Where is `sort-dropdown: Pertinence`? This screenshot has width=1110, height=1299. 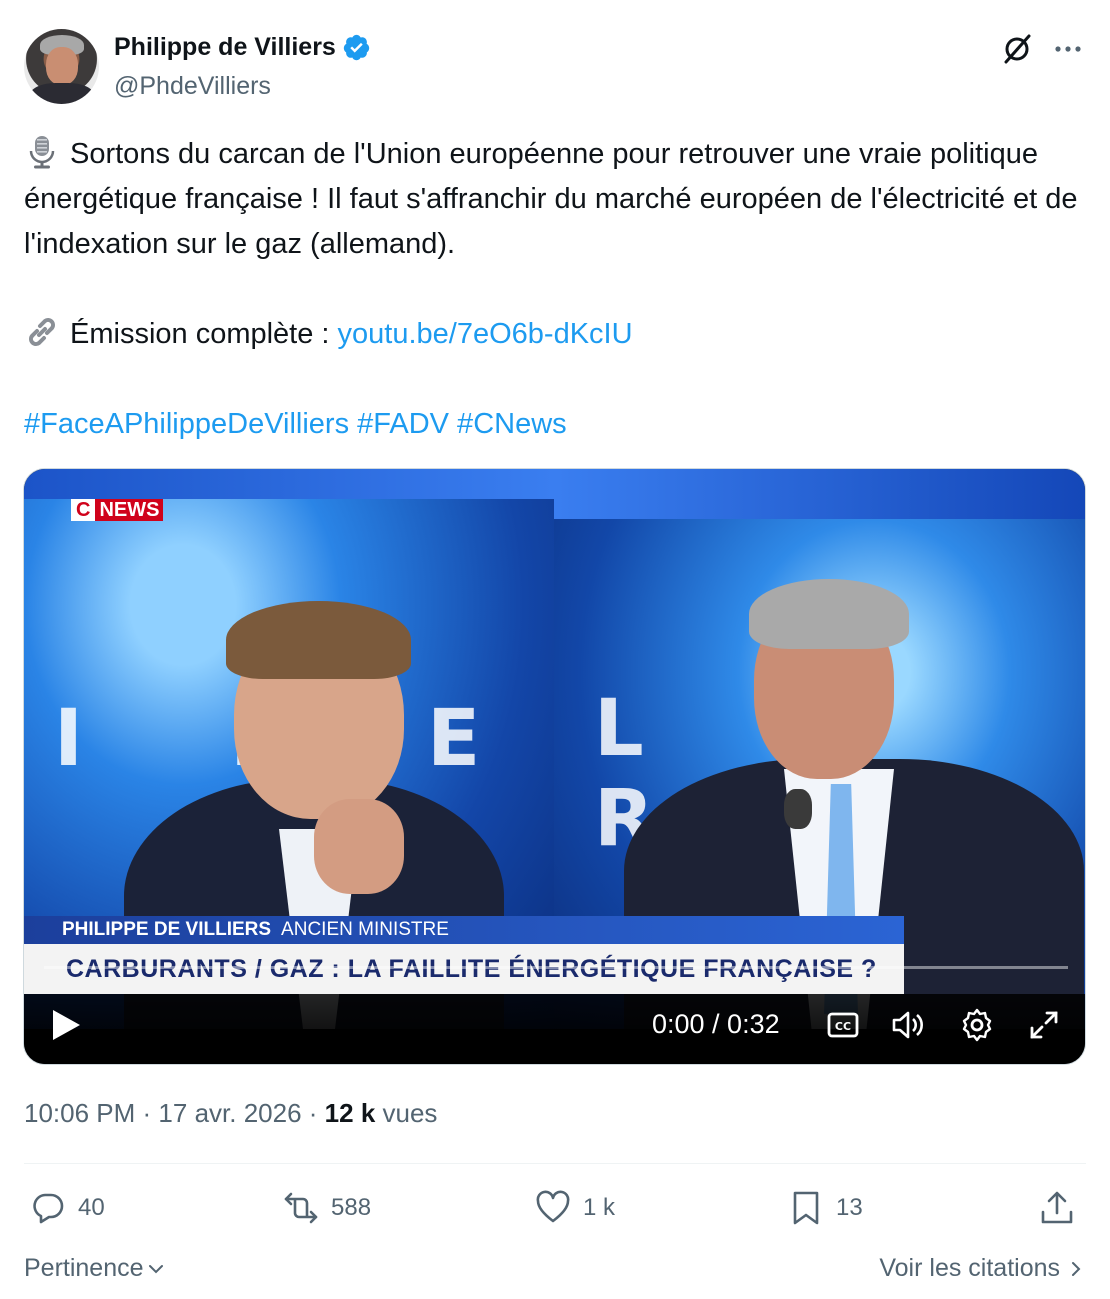
sort-dropdown: Pertinence is located at coordinates (95, 1268).